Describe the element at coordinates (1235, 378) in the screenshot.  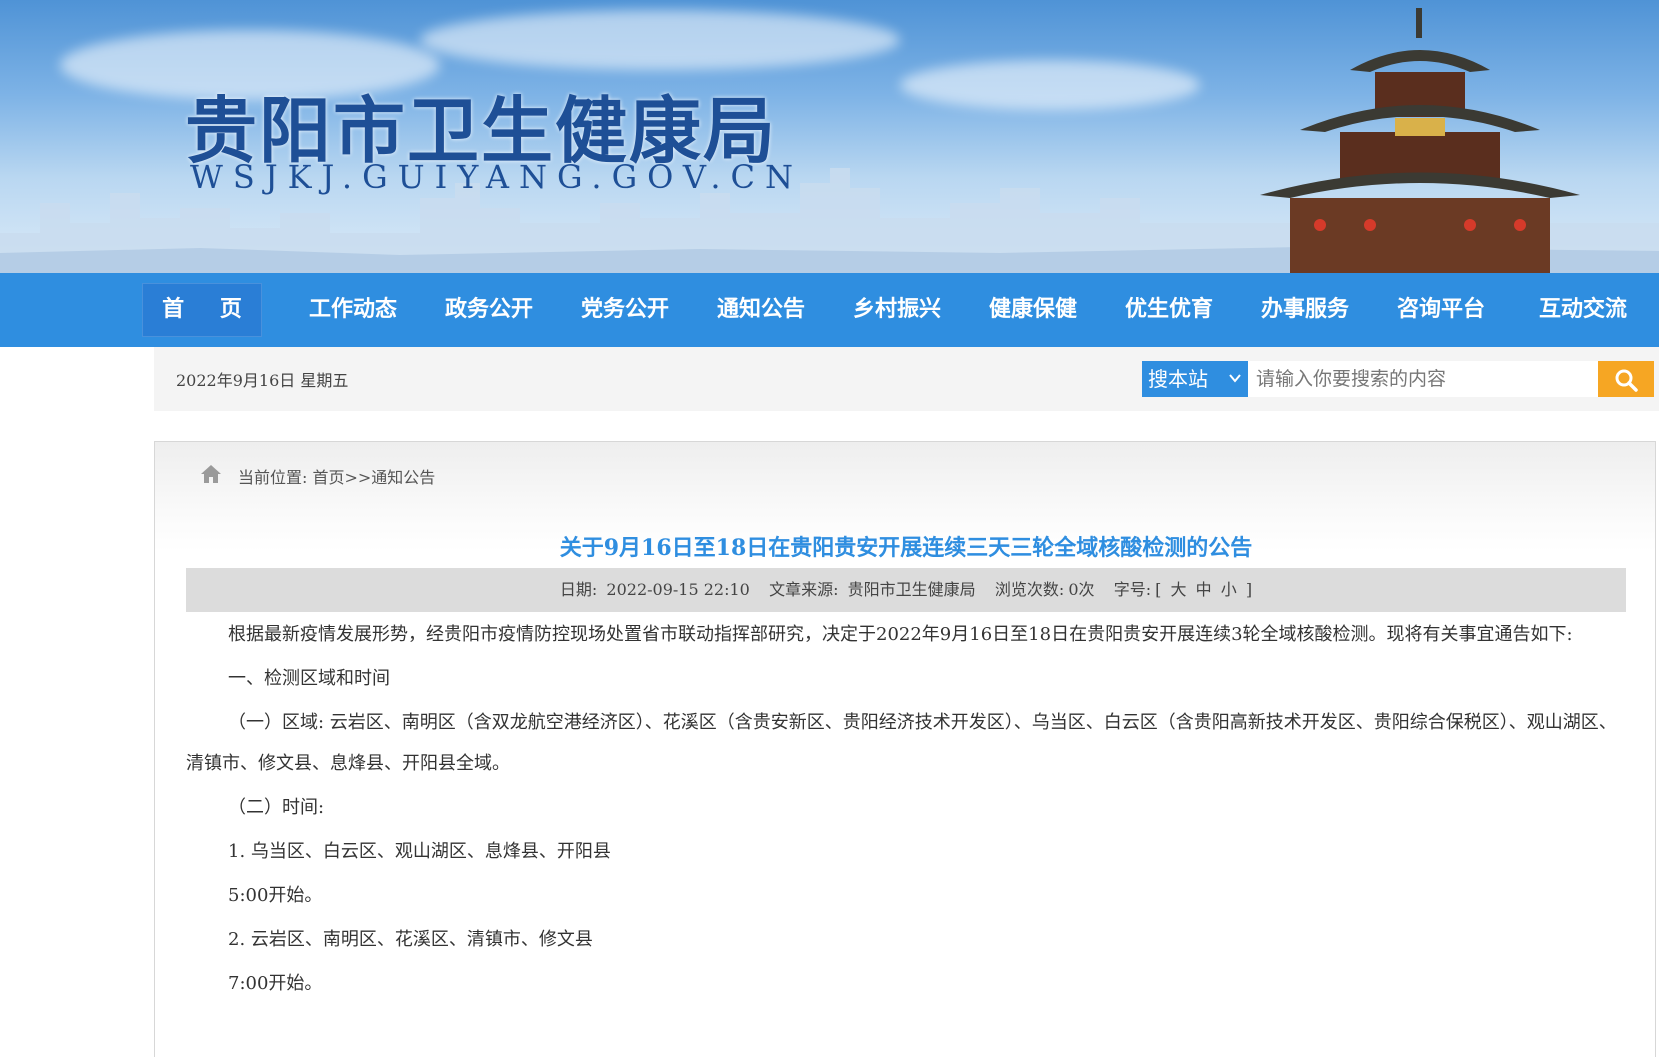
I see `chevron-down-icon` at that location.